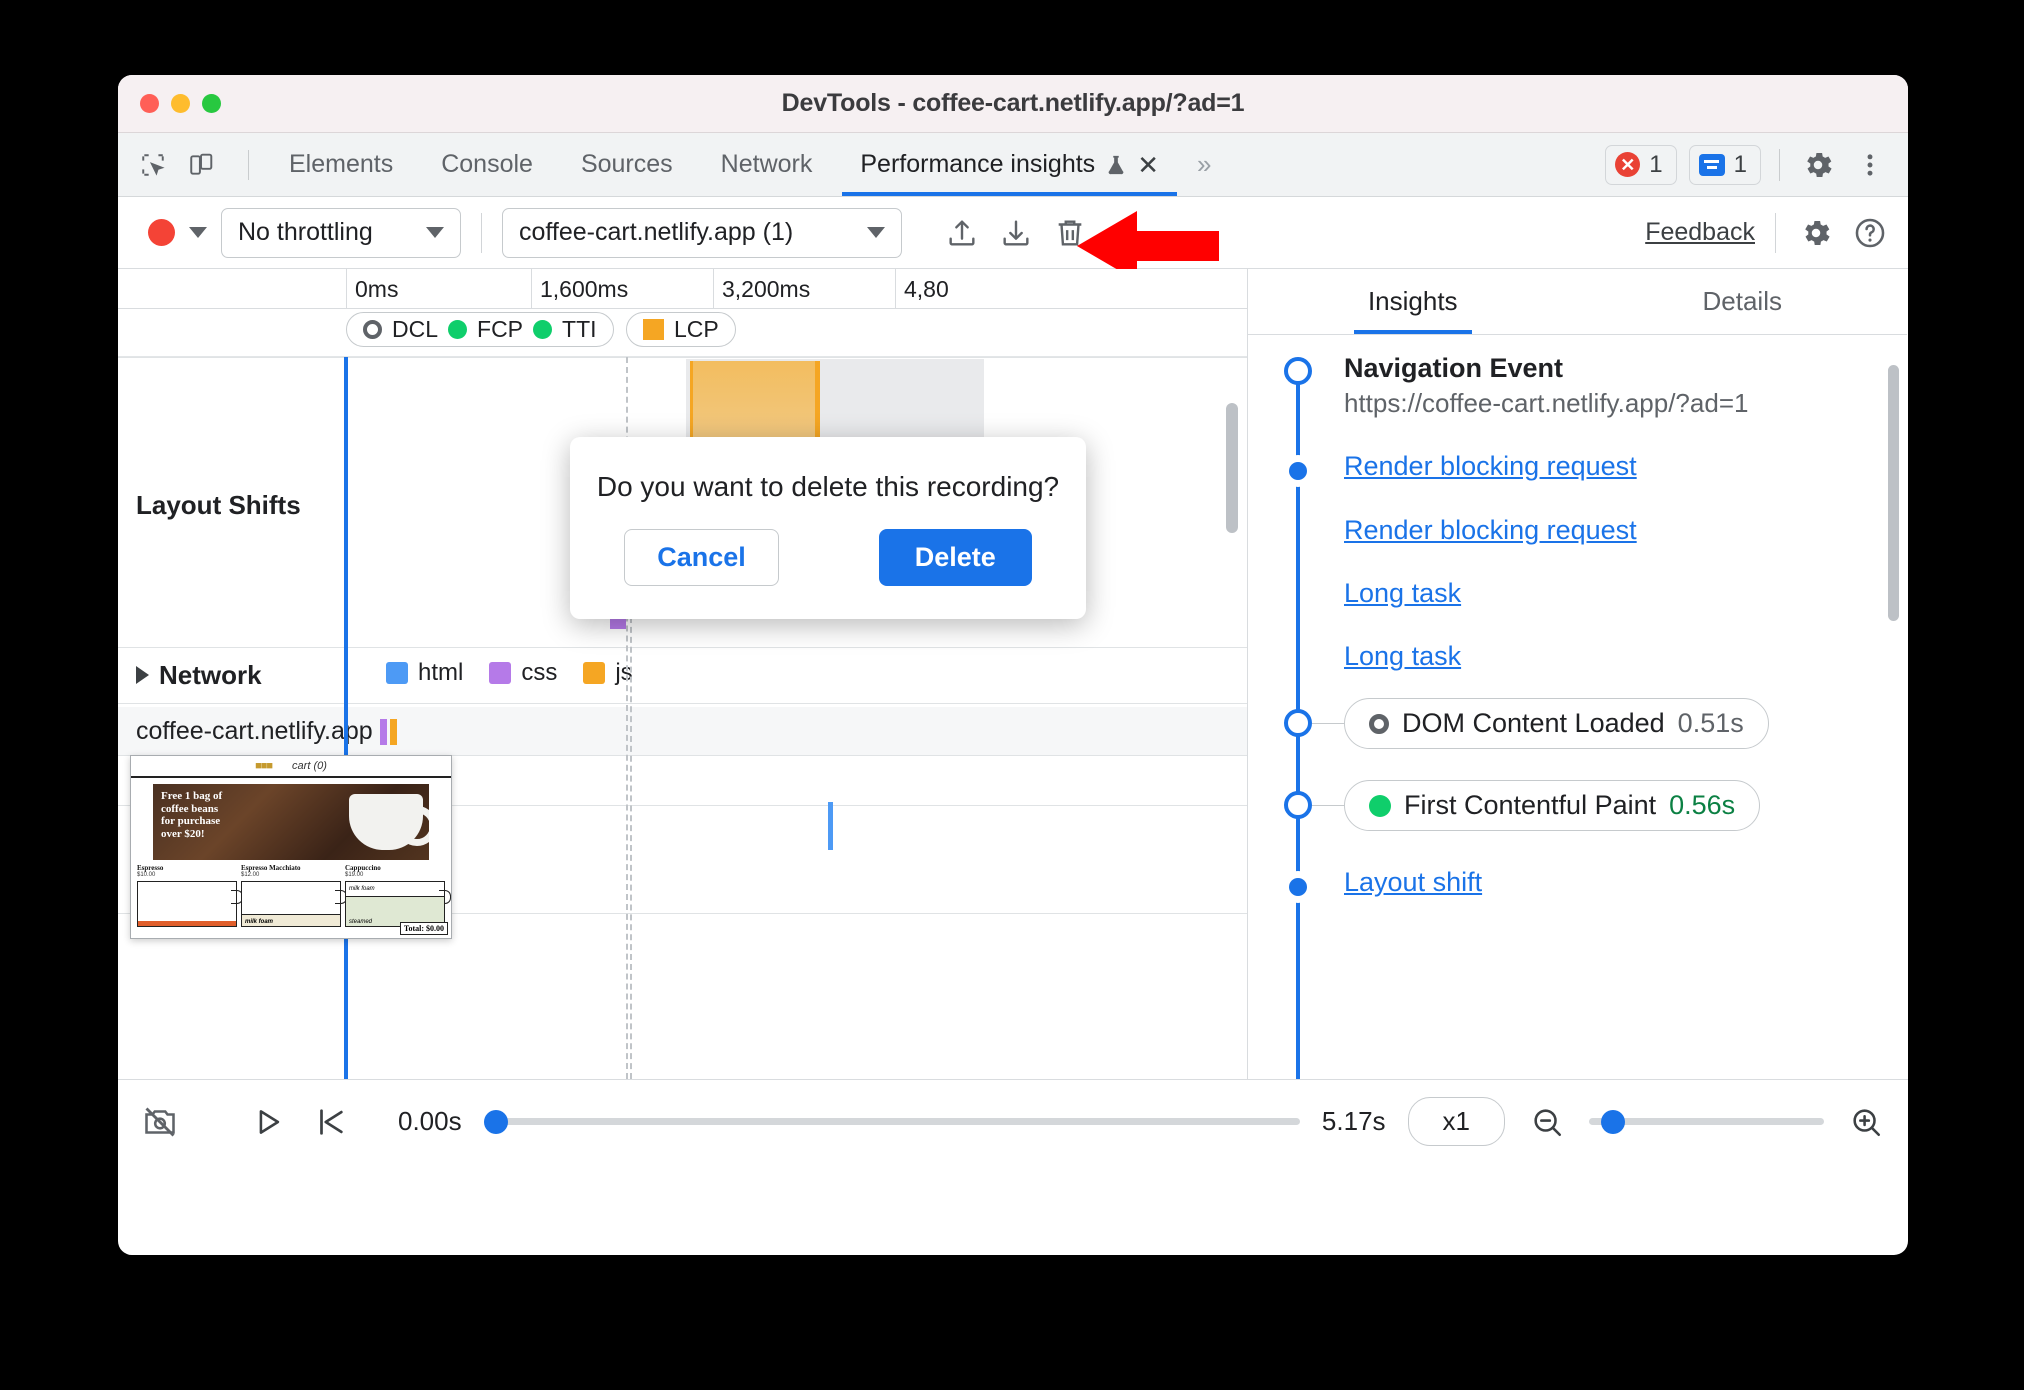 The width and height of the screenshot is (2024, 1390). I want to click on insight-render-blocking-2: Render blocking request, so click(1612, 530).